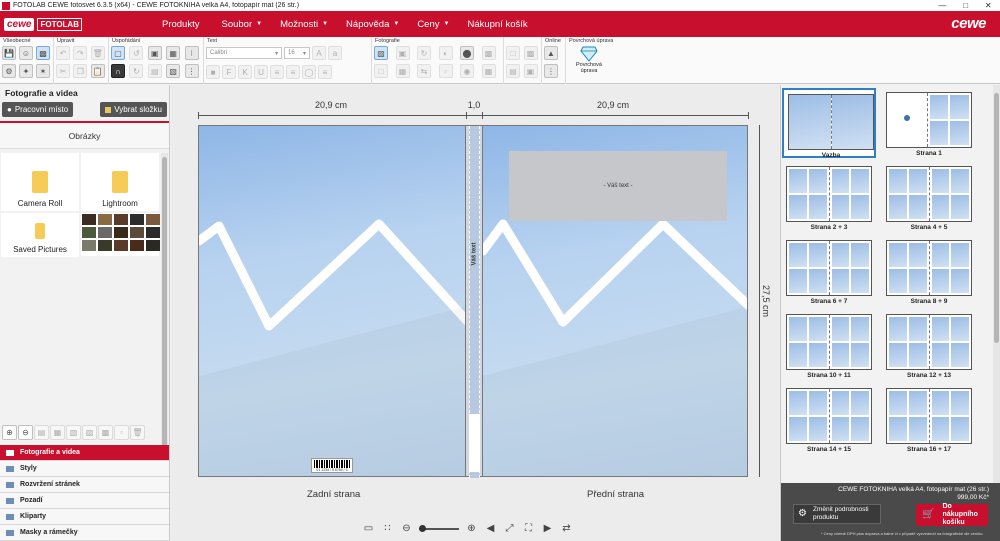 The width and height of the screenshot is (1000, 541). What do you see at coordinates (63, 53) in the screenshot?
I see `undo-icon: ↶` at bounding box center [63, 53].